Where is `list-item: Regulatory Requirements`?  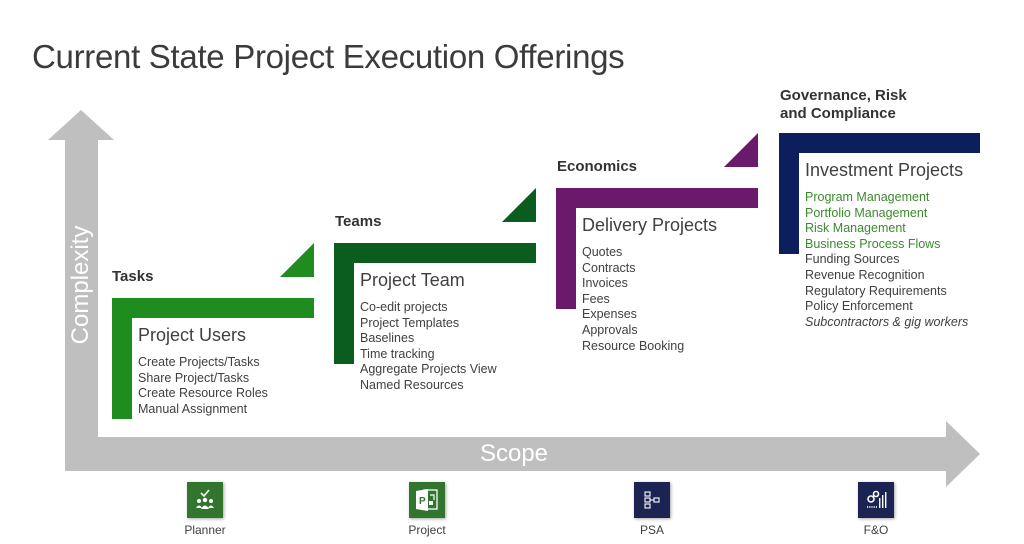
list-item: Regulatory Requirements is located at coordinates (876, 290).